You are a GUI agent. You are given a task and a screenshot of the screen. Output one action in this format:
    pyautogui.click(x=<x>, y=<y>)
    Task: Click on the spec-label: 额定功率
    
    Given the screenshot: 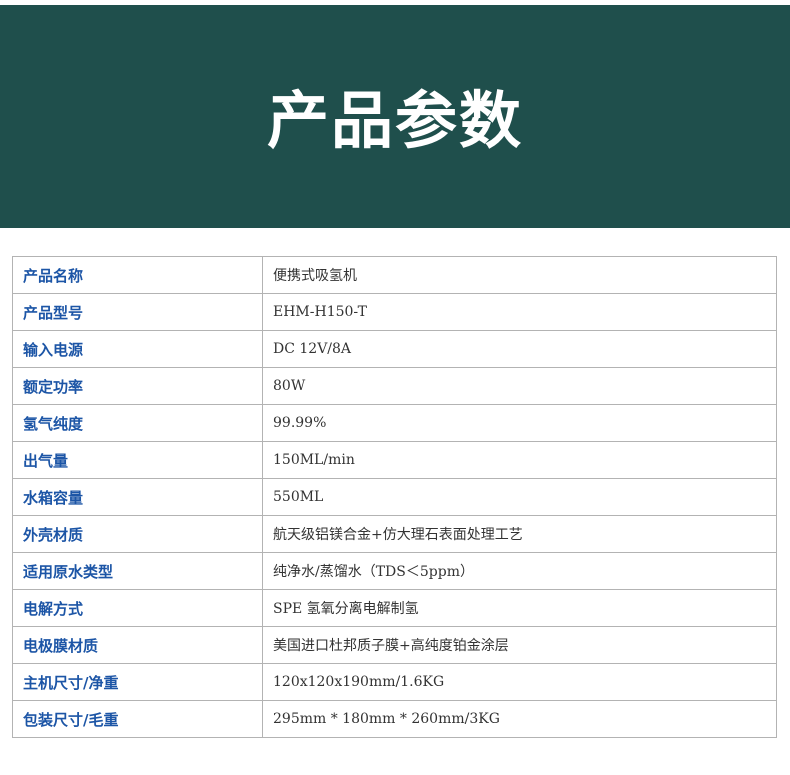 What is the action you would take?
    pyautogui.click(x=137, y=386)
    